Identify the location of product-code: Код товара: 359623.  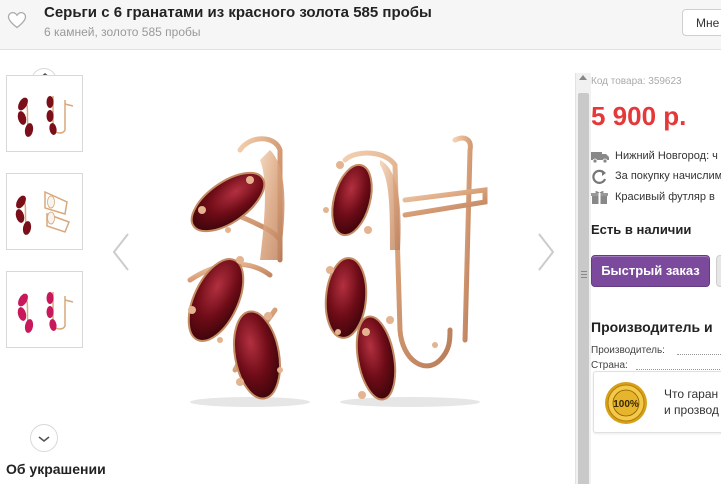
(636, 81).